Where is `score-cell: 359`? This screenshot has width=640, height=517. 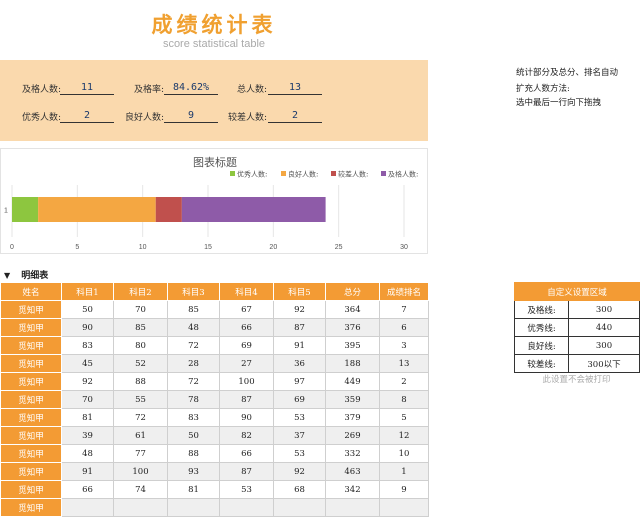
score-cell: 359 is located at coordinates (352, 399).